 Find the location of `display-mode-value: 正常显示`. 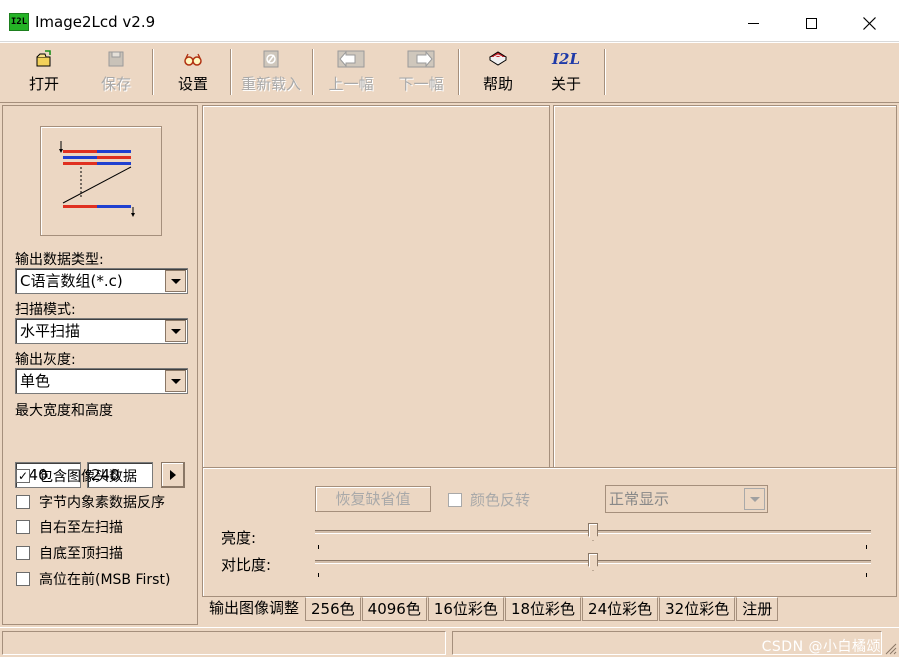

display-mode-value: 正常显示 is located at coordinates (639, 499).